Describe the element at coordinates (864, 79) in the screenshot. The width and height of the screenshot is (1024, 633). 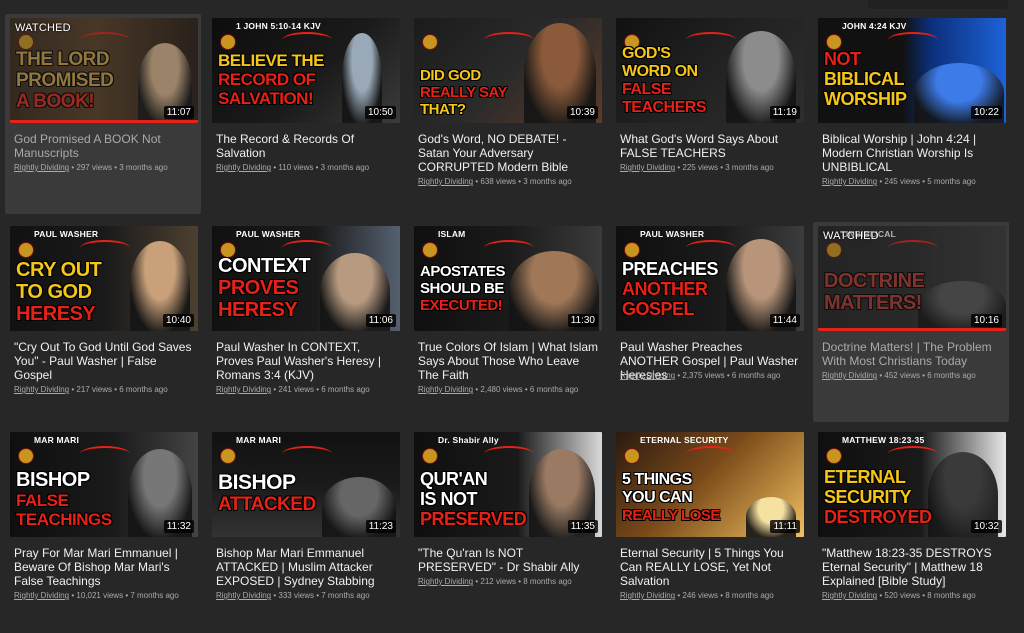
I see `thumbnail-headline: BIBLICAL` at that location.